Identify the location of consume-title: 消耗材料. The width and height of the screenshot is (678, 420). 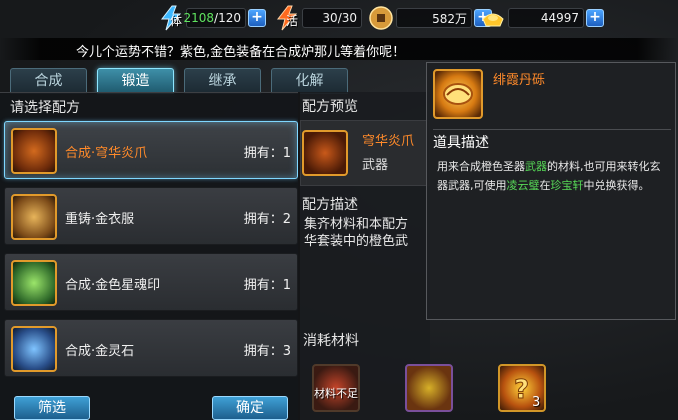
(331, 341).